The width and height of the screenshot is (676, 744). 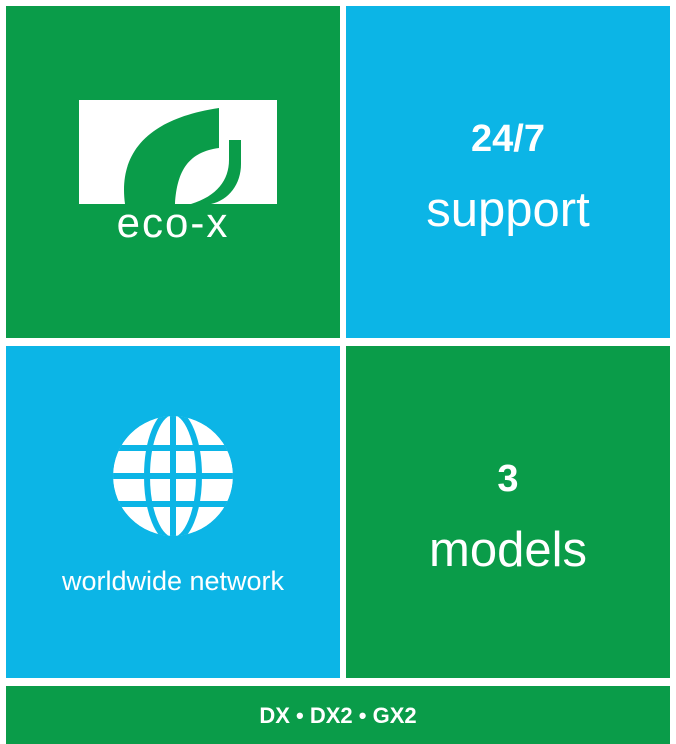 I want to click on model-list-bar: DX • DX2 • GX2, so click(x=338, y=715).